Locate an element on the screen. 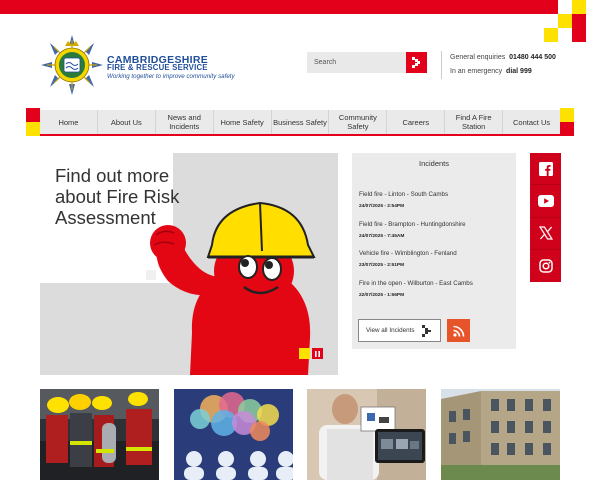 The height and width of the screenshot is (480, 600). firefighters-photo is located at coordinates (99, 434).